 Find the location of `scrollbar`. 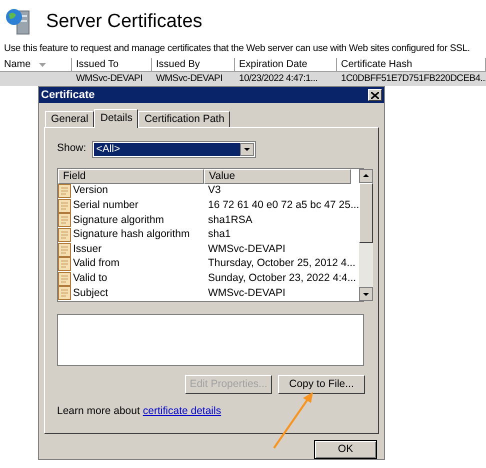

scrollbar is located at coordinates (366, 235).